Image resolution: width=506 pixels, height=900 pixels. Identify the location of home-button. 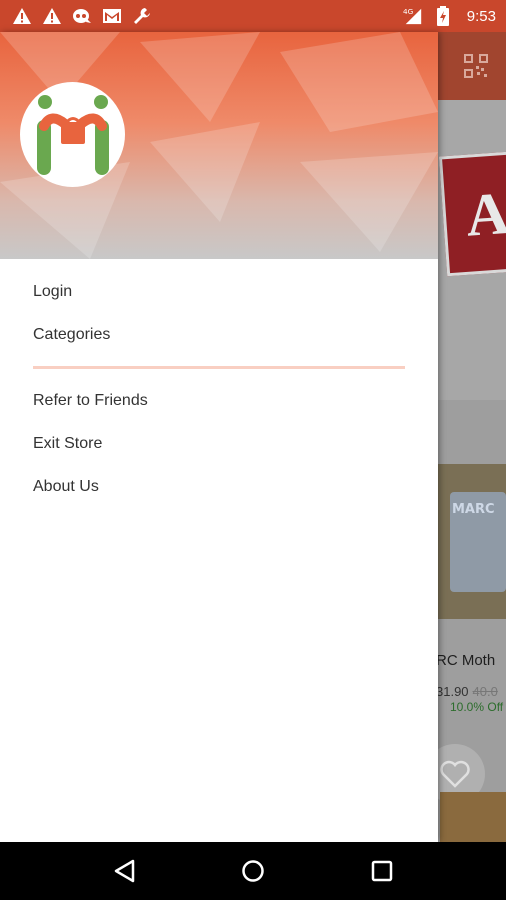
(253, 871).